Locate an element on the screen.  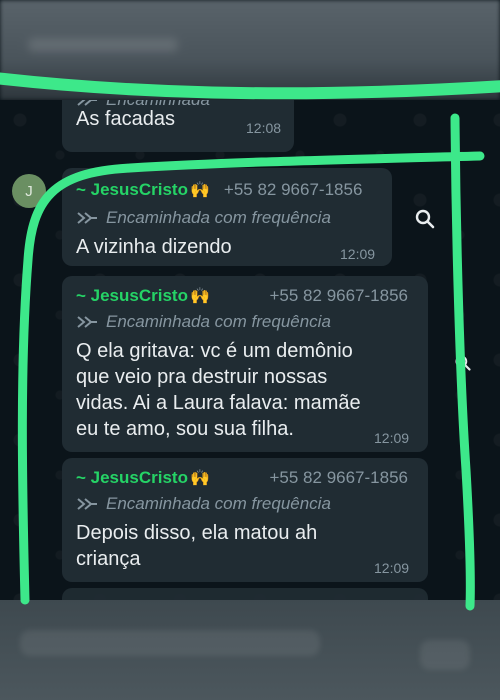
message-text: As facadas is located at coordinates (125, 119).